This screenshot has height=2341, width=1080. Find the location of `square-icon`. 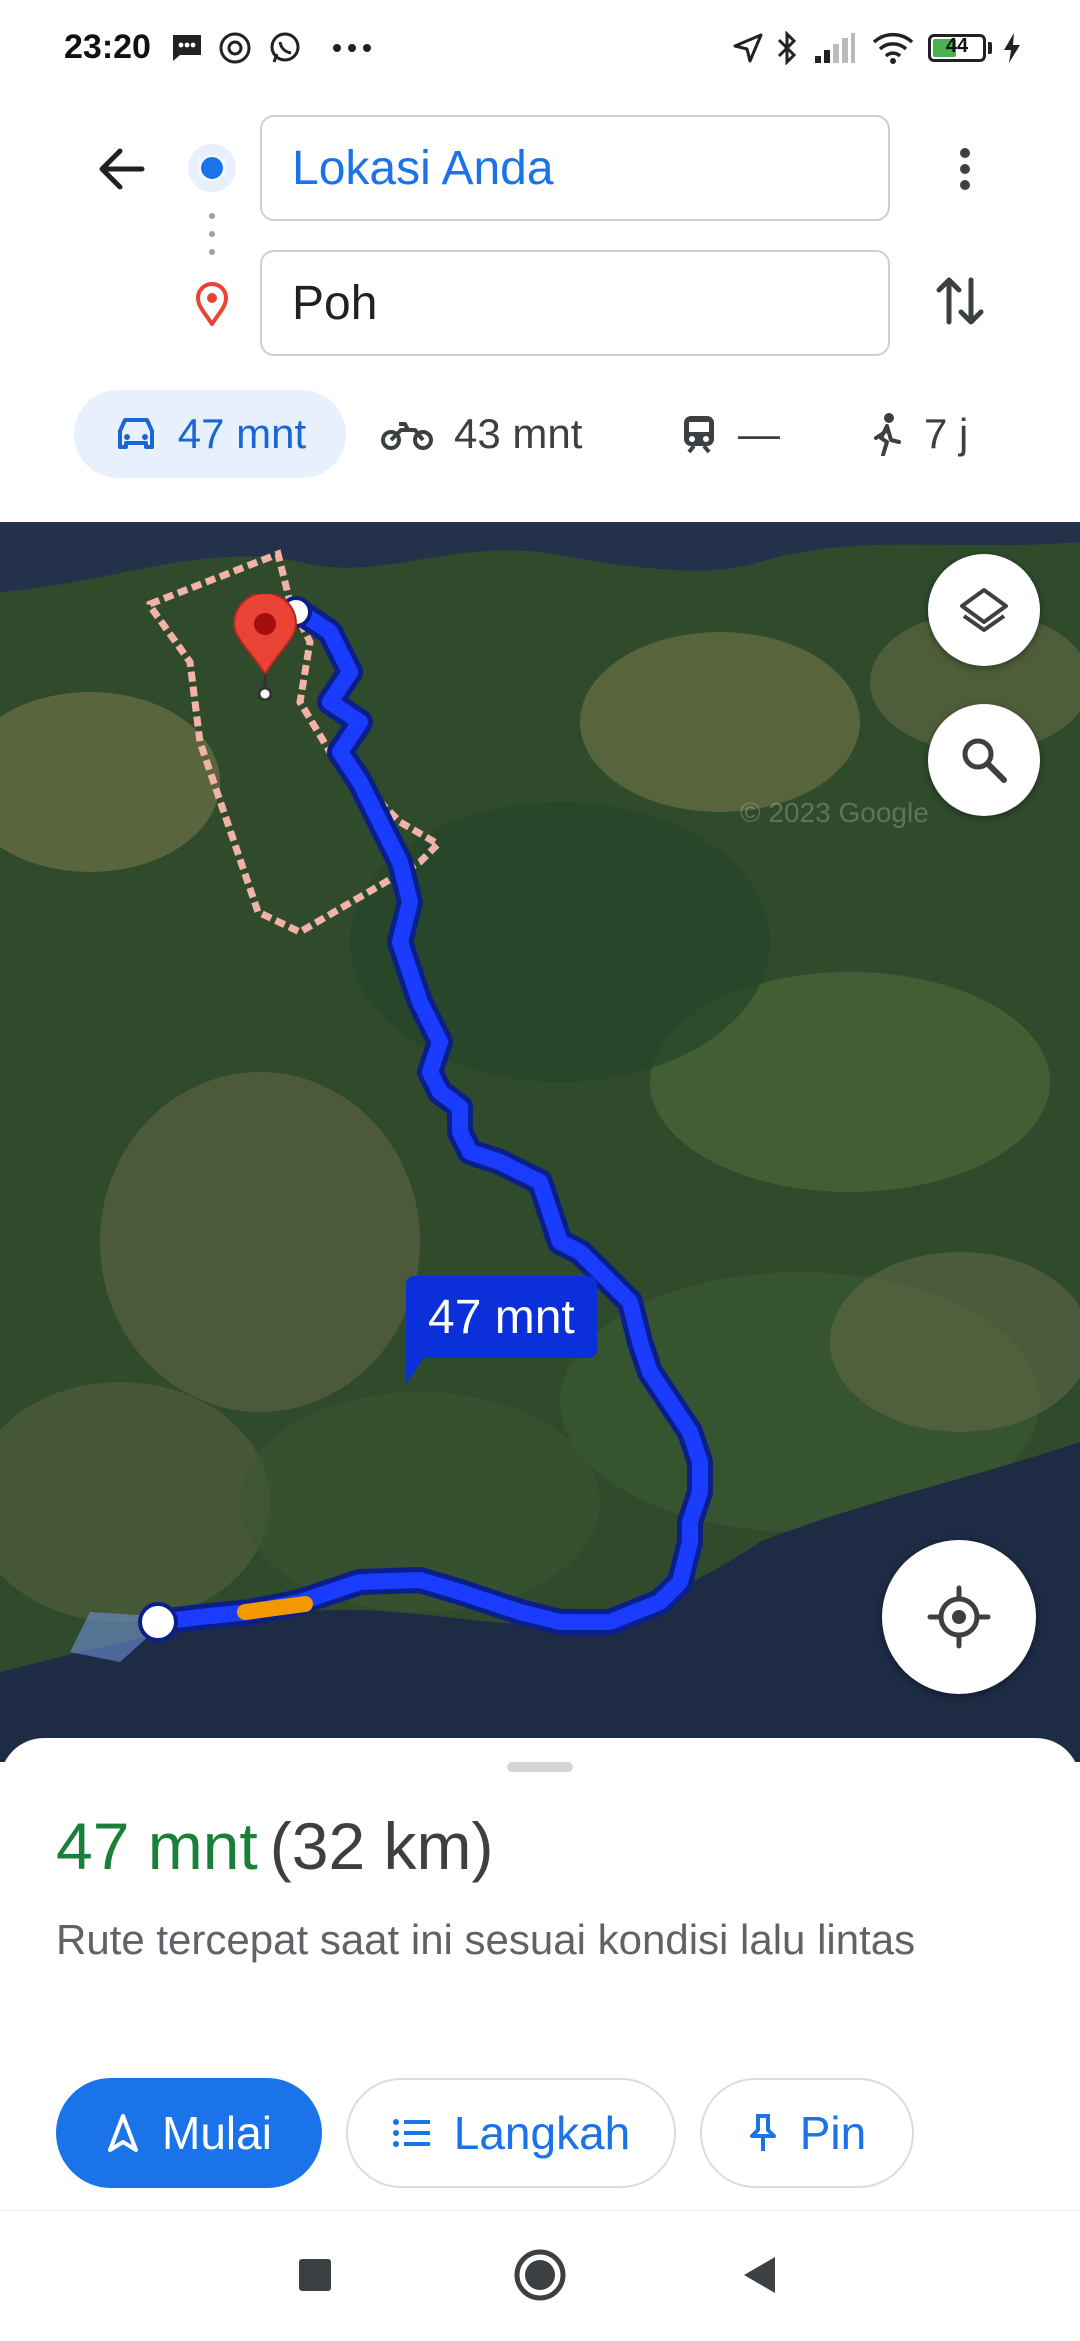

square-icon is located at coordinates (315, 2275).